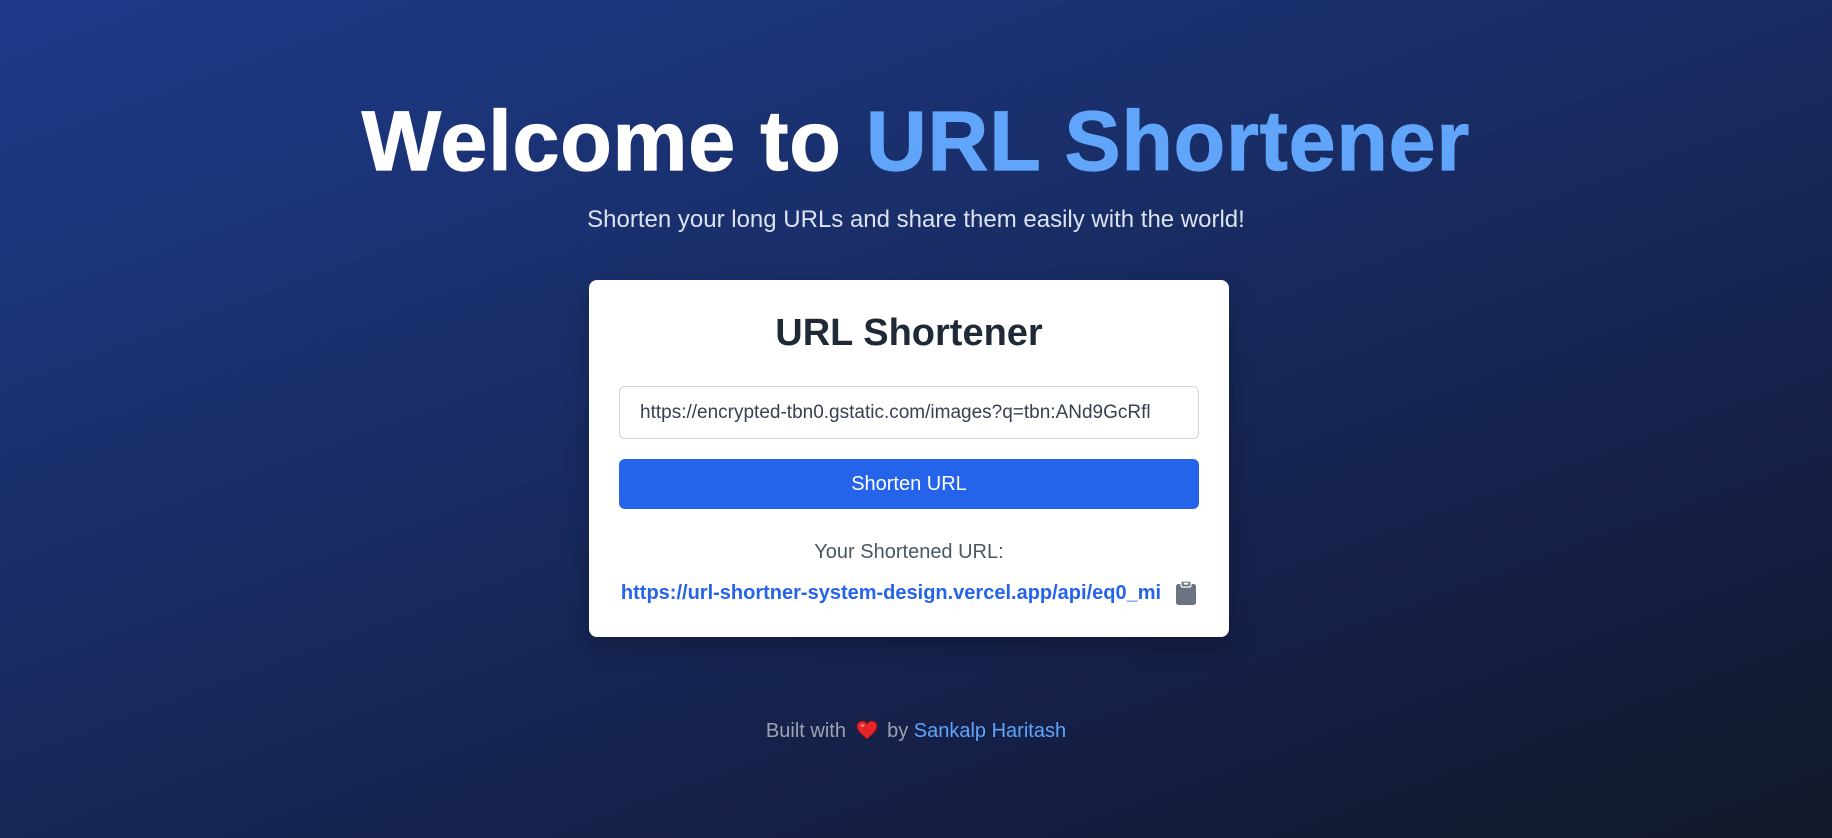  I want to click on footer-by: by, so click(898, 731).